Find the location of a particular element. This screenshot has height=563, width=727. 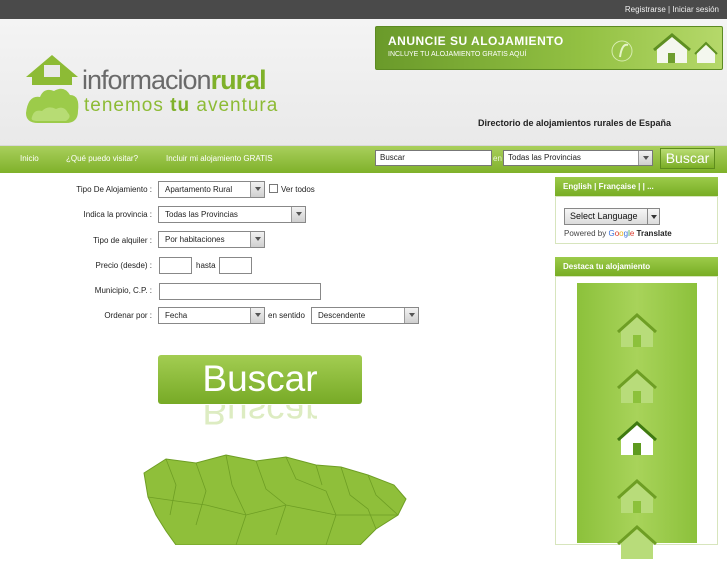

tipo-select: Apartamento Rural is located at coordinates (211, 189).